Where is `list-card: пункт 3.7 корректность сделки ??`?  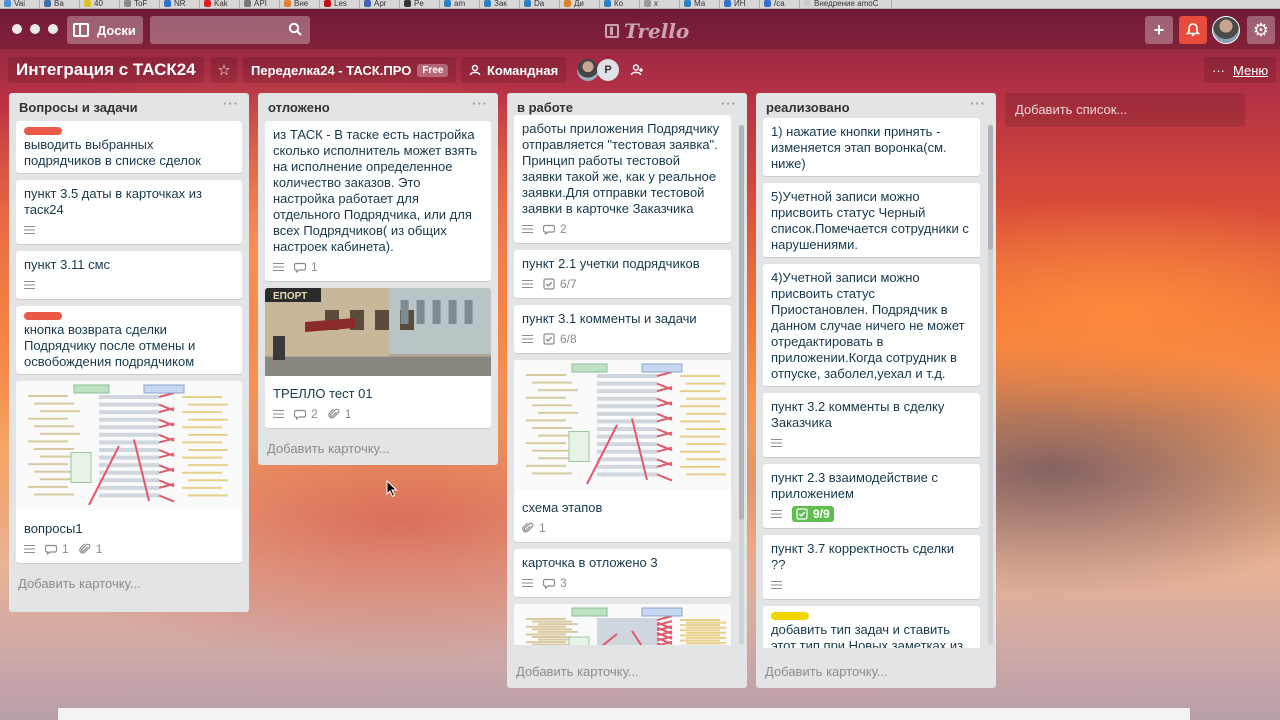
list-card: пункт 3.7 корректность сделки ?? is located at coordinates (871, 567).